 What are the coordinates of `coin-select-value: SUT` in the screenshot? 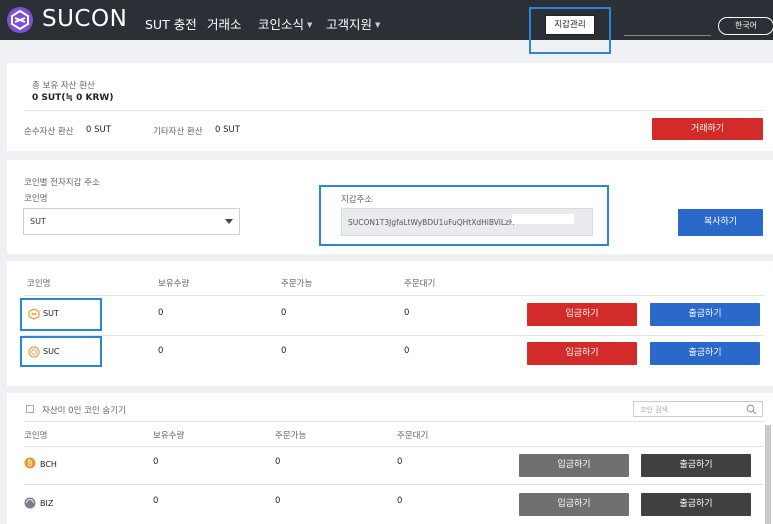 It's located at (38, 221).